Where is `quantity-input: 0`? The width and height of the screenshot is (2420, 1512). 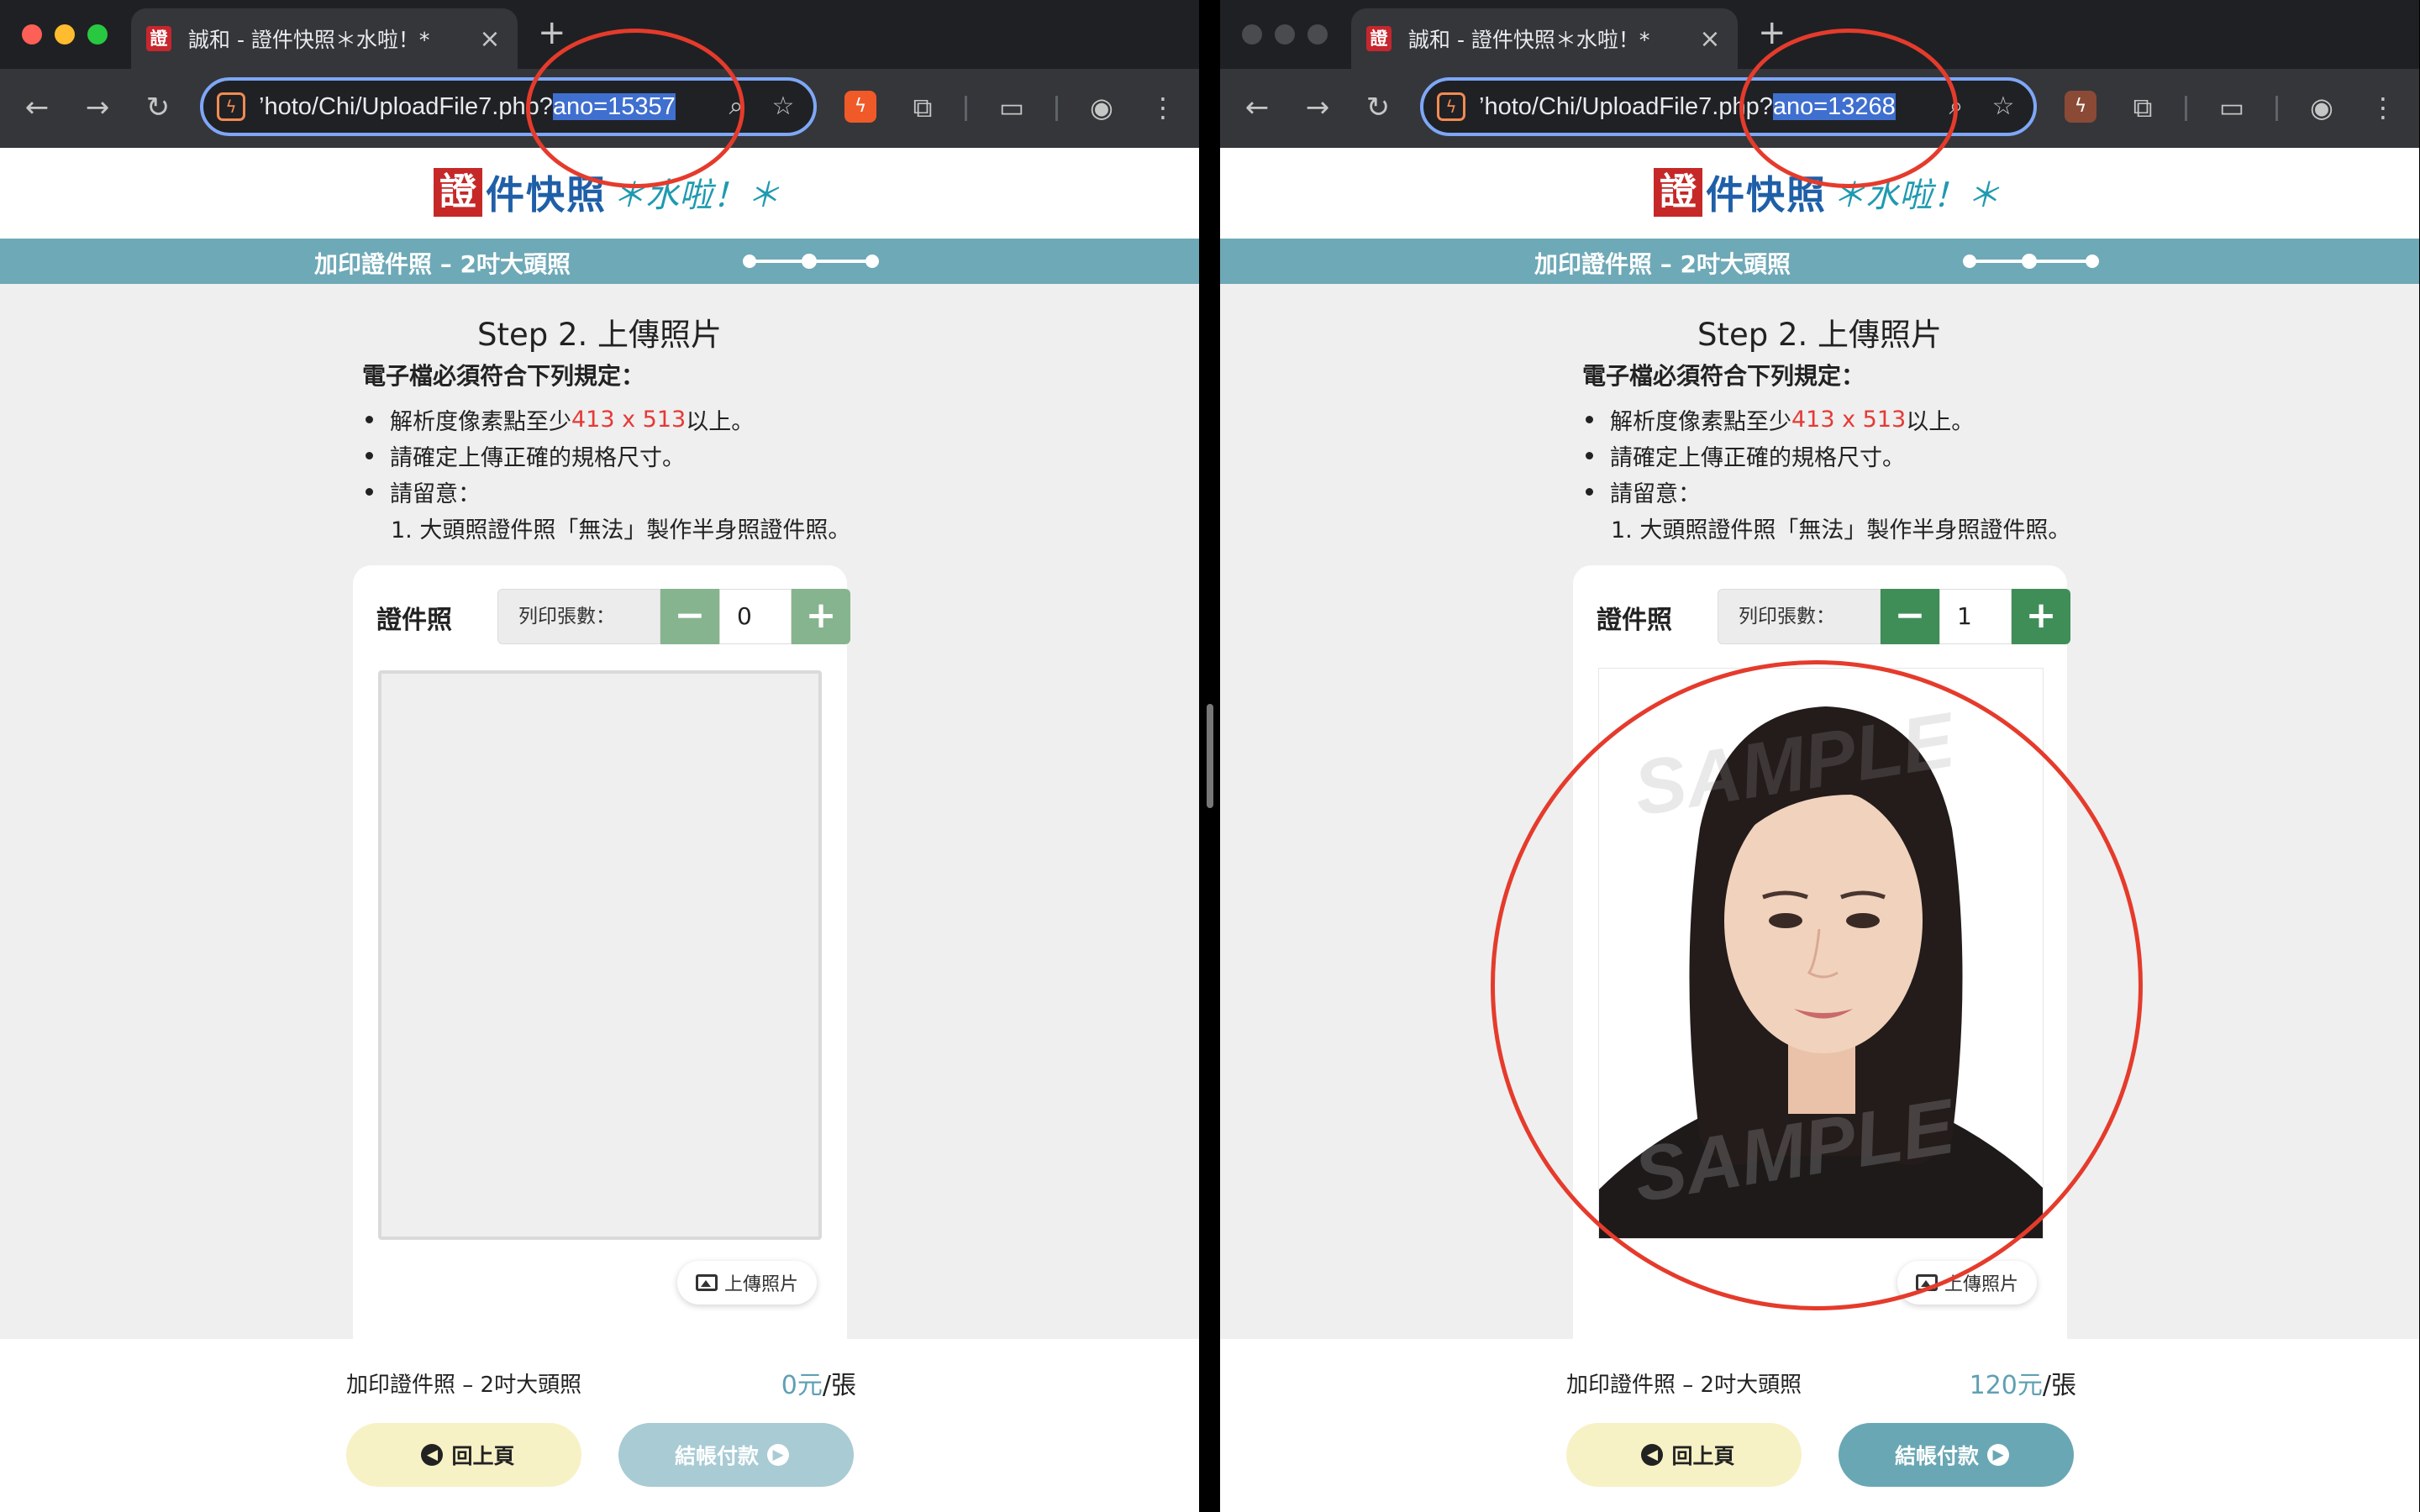
quantity-input: 0 is located at coordinates (755, 616).